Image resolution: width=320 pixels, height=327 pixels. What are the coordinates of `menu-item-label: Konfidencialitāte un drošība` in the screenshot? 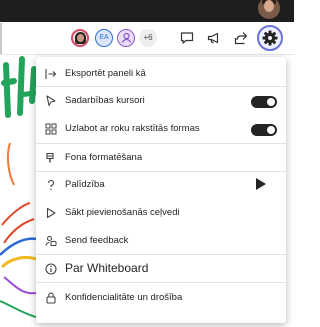 It's located at (124, 297).